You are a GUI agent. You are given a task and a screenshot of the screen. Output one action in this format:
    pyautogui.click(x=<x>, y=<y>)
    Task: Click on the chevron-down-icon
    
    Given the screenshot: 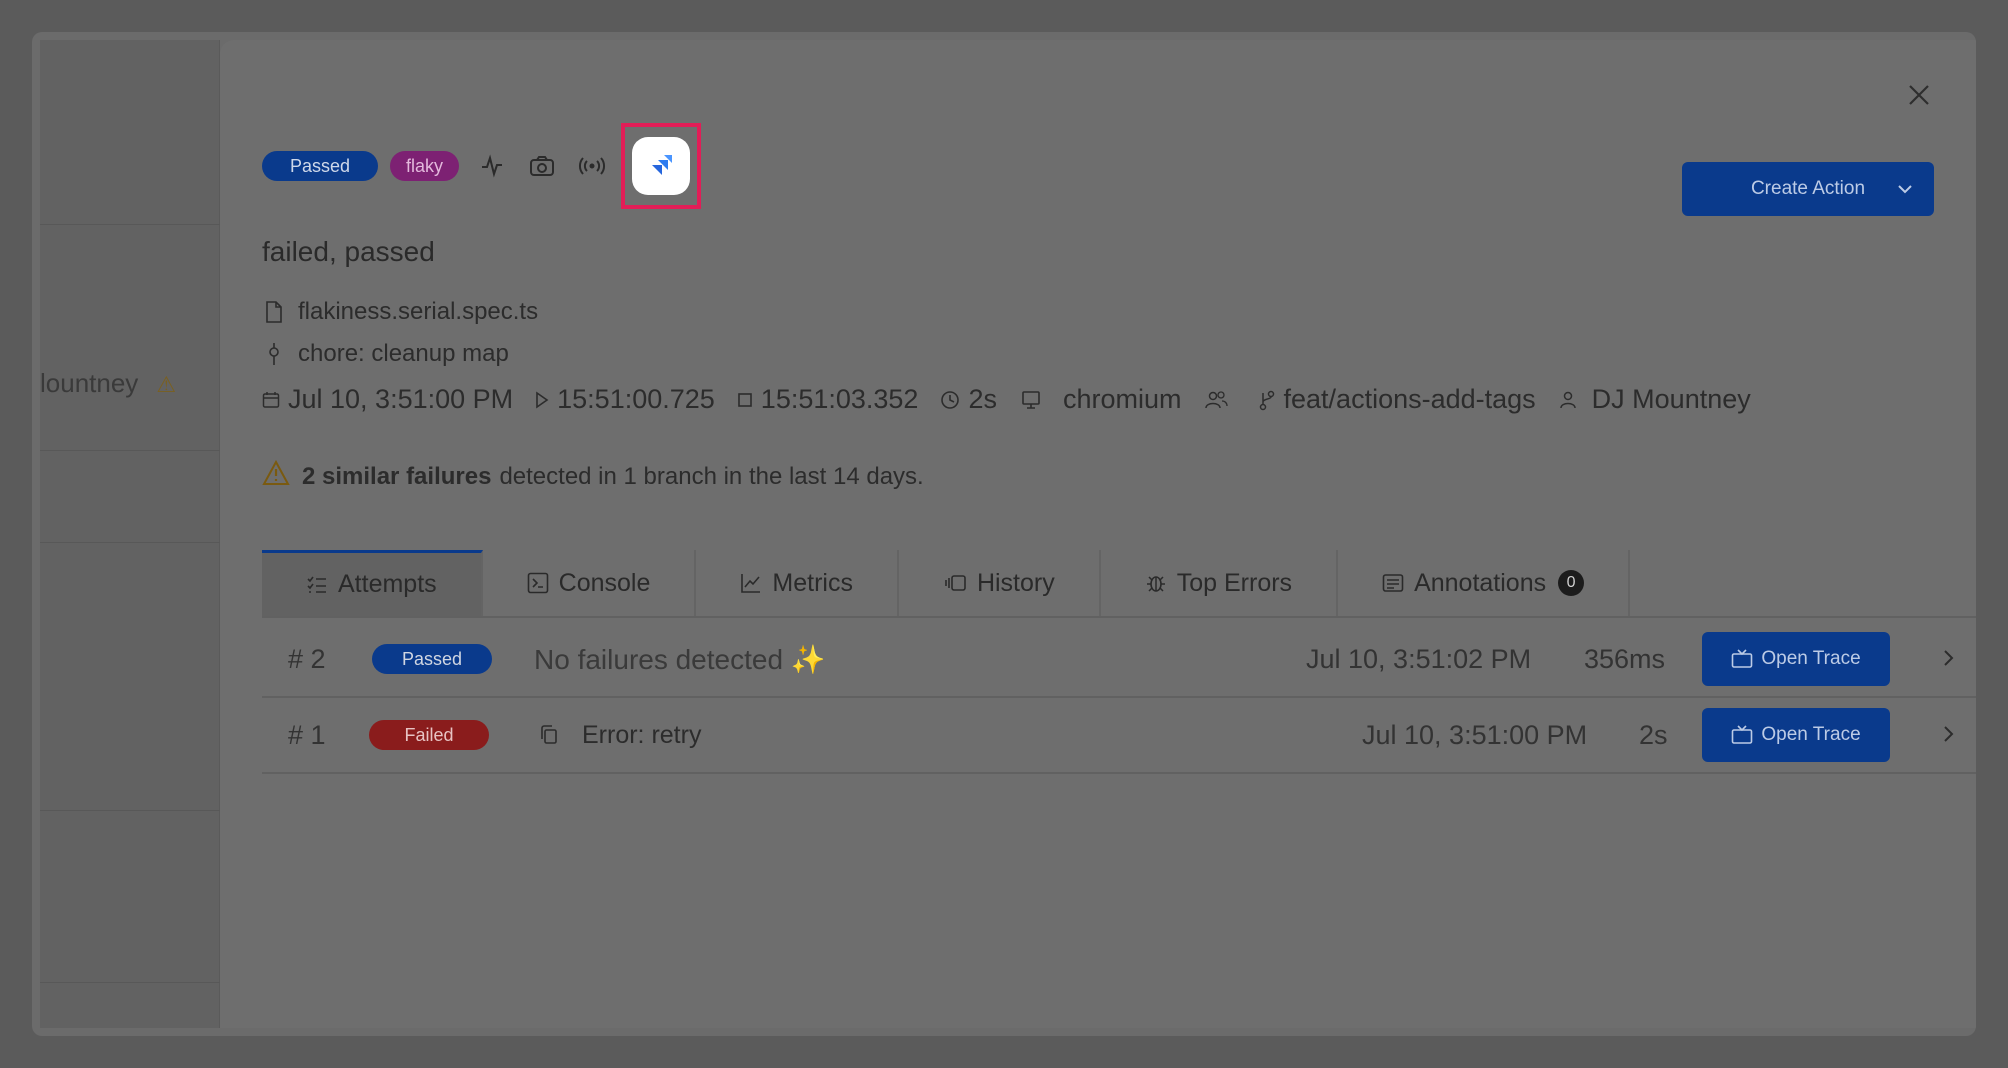 What is the action you would take?
    pyautogui.click(x=1905, y=192)
    